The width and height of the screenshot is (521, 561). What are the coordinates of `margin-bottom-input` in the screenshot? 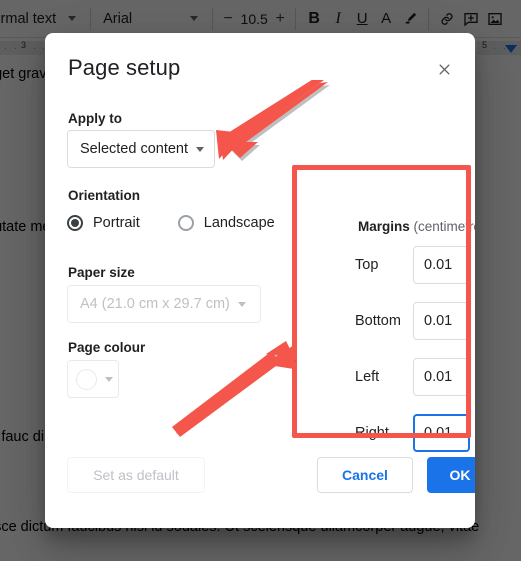 It's located at (441, 321).